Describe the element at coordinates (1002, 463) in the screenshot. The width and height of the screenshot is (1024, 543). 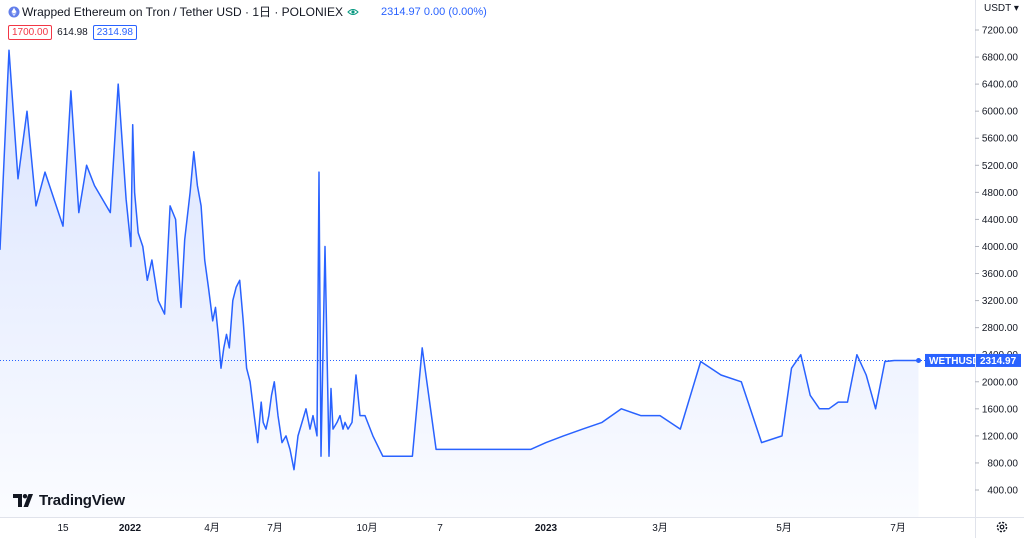
I see `y-axis-tick-label: 800.00` at that location.